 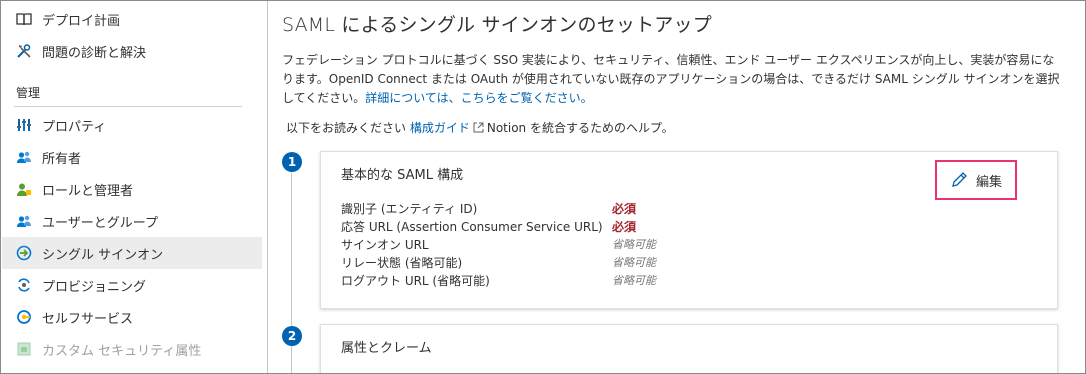 I want to click on sidebar-item-diagnose-solve: 問題の診断と解決, so click(x=132, y=51).